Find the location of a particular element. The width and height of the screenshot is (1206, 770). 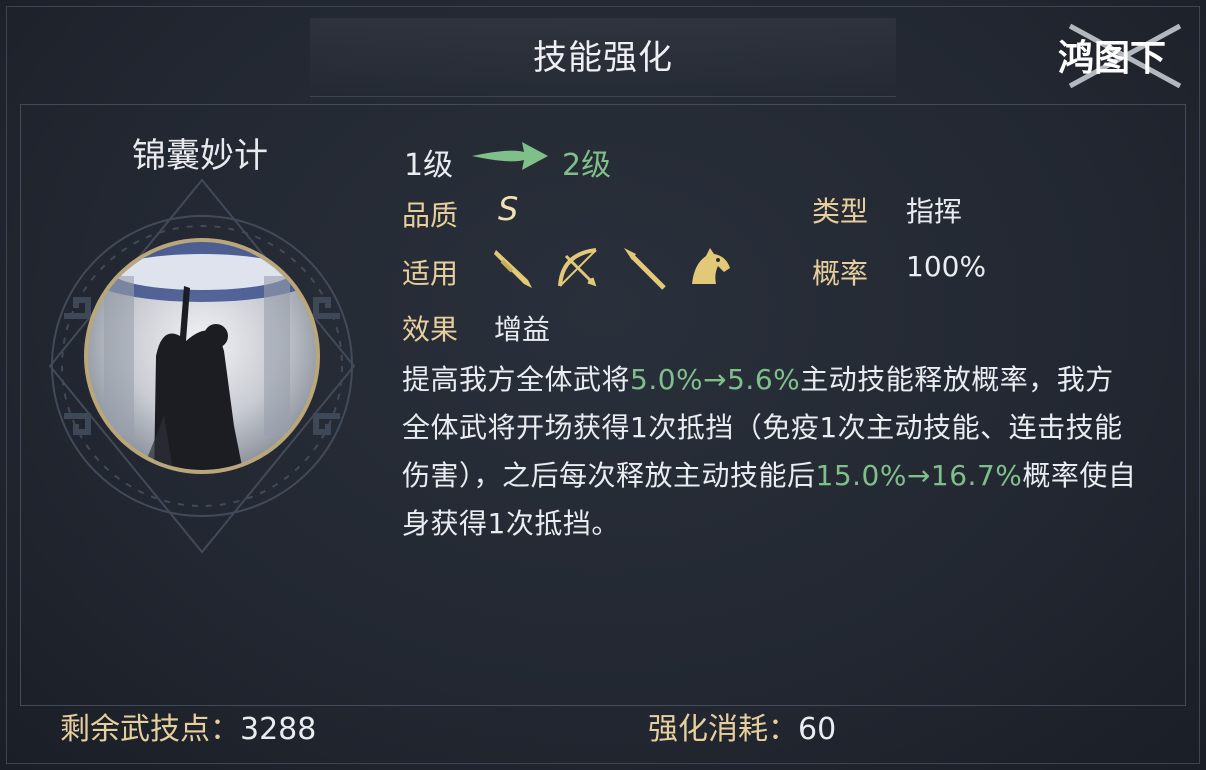

upgrade-cost-label: 强化消耗： is located at coordinates (723, 729).